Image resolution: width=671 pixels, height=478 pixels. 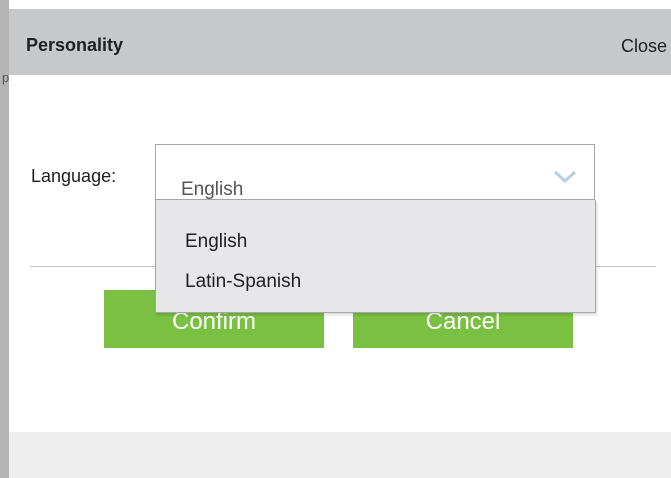 I want to click on dialog-top-strip, so click(x=340, y=4).